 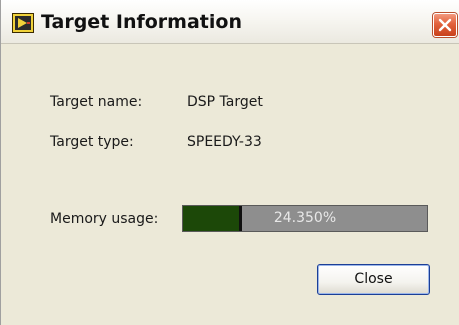 I want to click on target-name-label: Target name:, so click(x=96, y=102).